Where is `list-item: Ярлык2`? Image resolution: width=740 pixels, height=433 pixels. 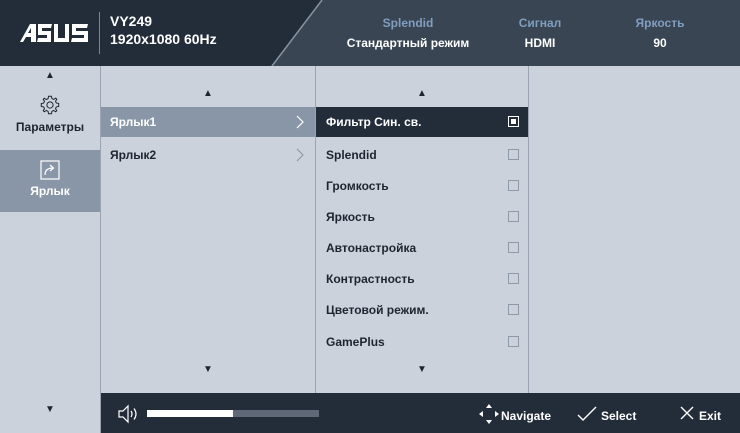
list-item: Ярлык2 is located at coordinates (208, 155).